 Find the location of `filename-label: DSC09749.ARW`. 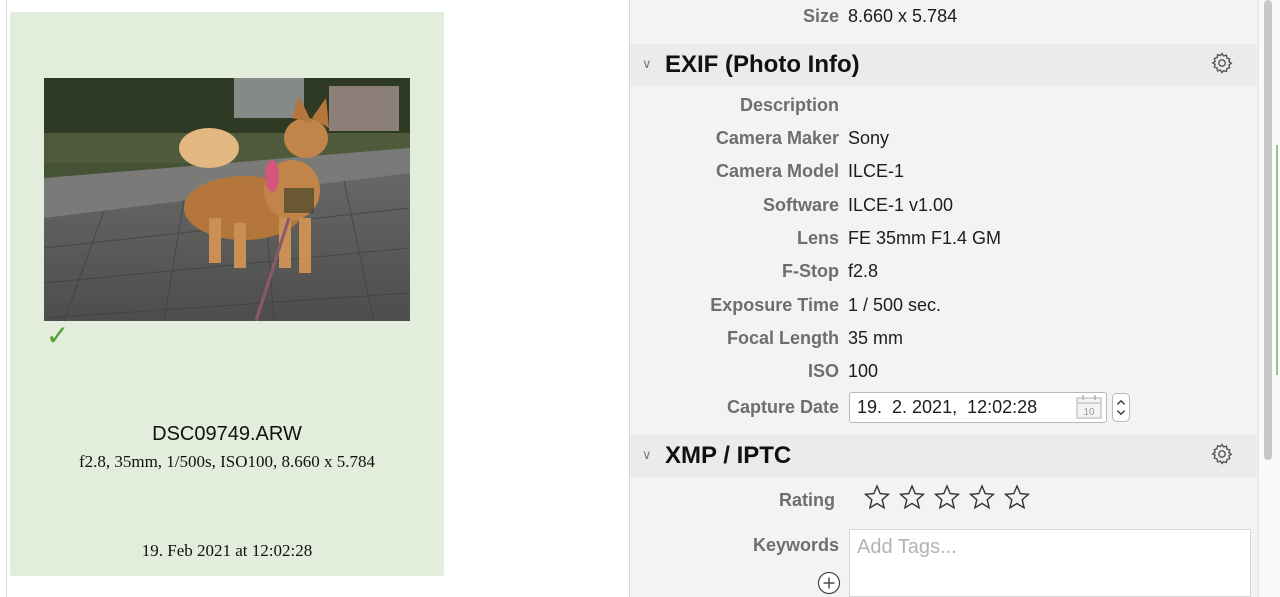

filename-label: DSC09749.ARW is located at coordinates (227, 434).